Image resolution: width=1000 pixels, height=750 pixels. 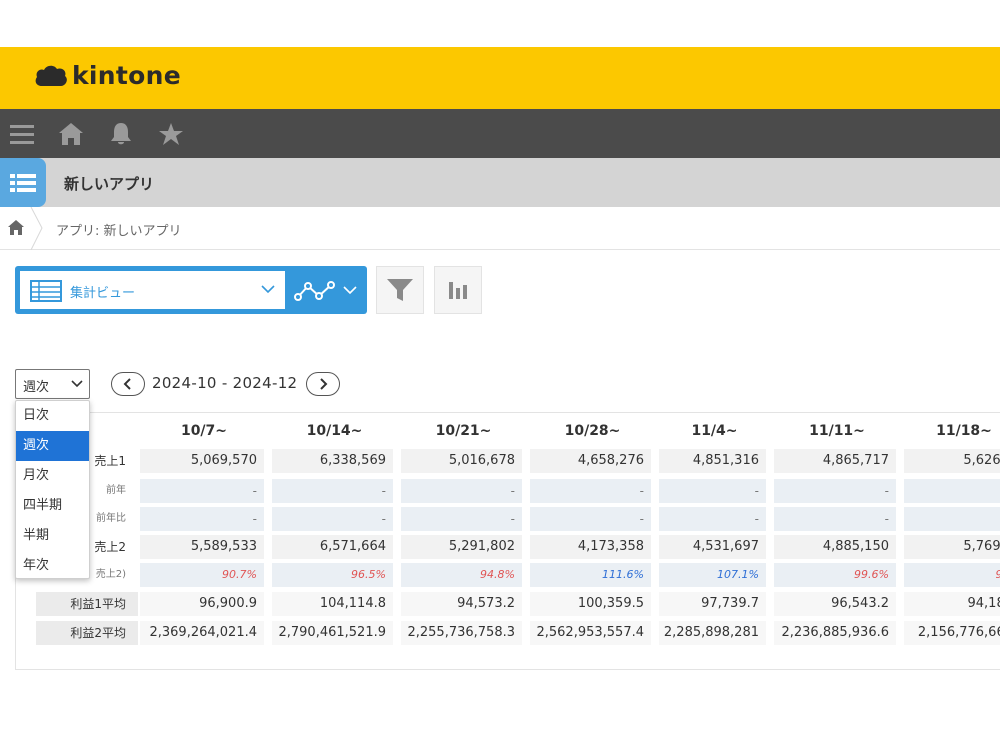 I want to click on row-label: 利益1平均, so click(x=98, y=604).